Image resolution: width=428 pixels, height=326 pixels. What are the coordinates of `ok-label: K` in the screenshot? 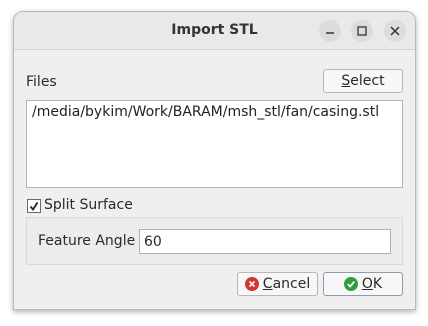 It's located at (377, 284).